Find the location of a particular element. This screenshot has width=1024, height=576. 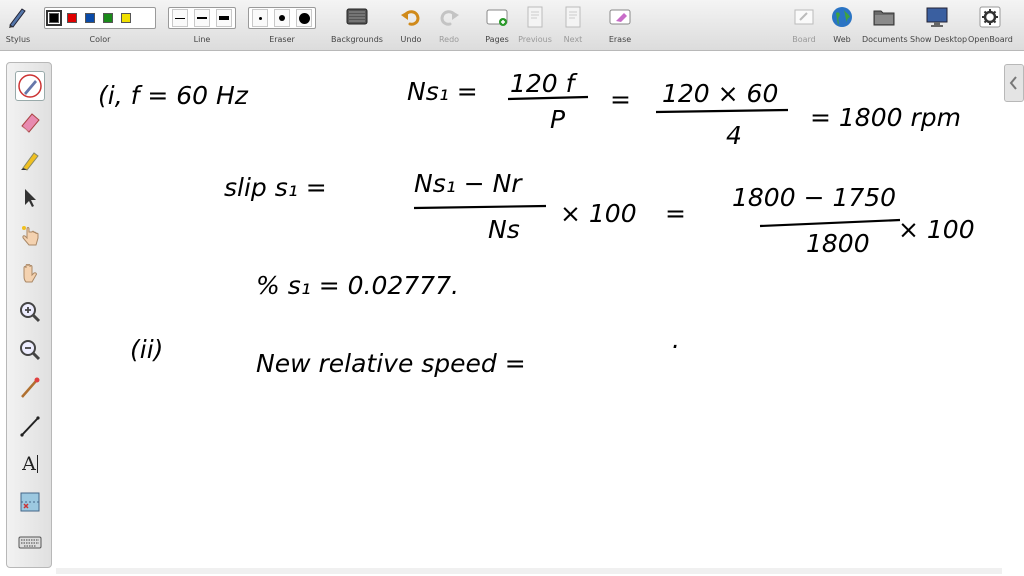

text-icon: A is located at coordinates (29, 464).